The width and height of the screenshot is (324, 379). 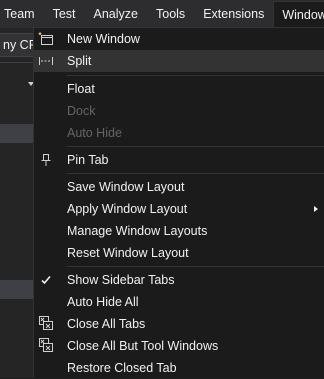 What do you see at coordinates (94, 133) in the screenshot?
I see `menu-item-label: Auto Hide` at bounding box center [94, 133].